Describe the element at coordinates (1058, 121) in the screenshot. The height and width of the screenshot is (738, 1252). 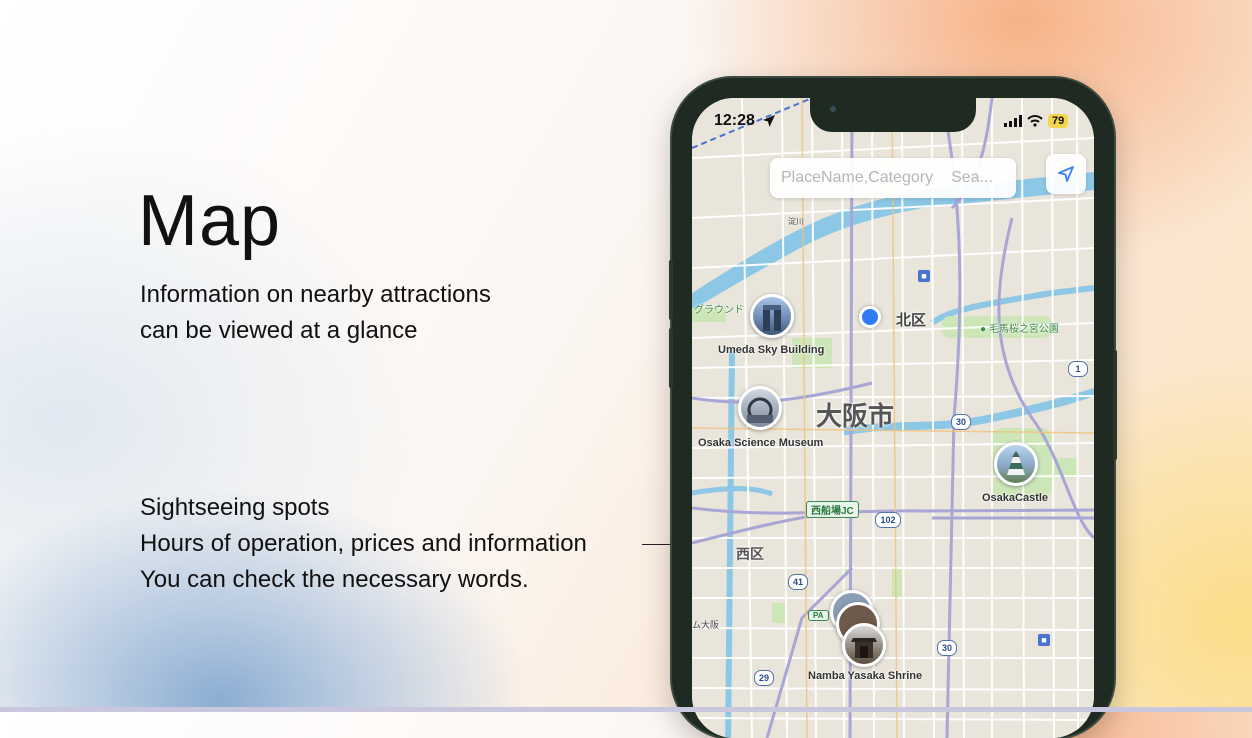
I see `battery-indicator: 79` at that location.